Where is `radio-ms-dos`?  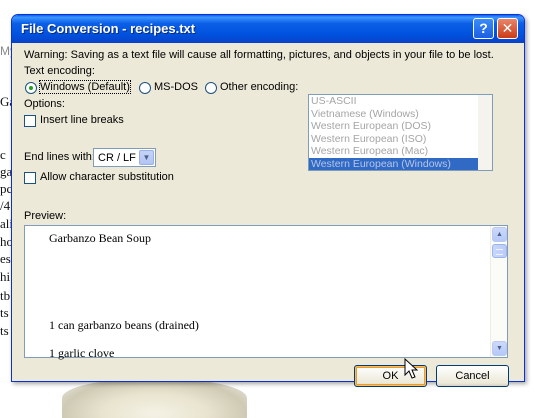
radio-ms-dos is located at coordinates (145, 88).